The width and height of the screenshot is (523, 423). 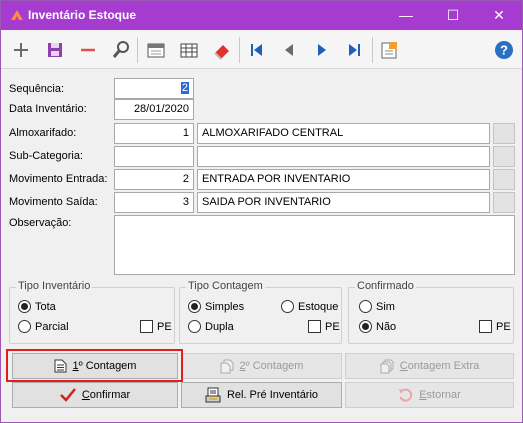 I want to click on close-button: ✕, so click(x=499, y=15).